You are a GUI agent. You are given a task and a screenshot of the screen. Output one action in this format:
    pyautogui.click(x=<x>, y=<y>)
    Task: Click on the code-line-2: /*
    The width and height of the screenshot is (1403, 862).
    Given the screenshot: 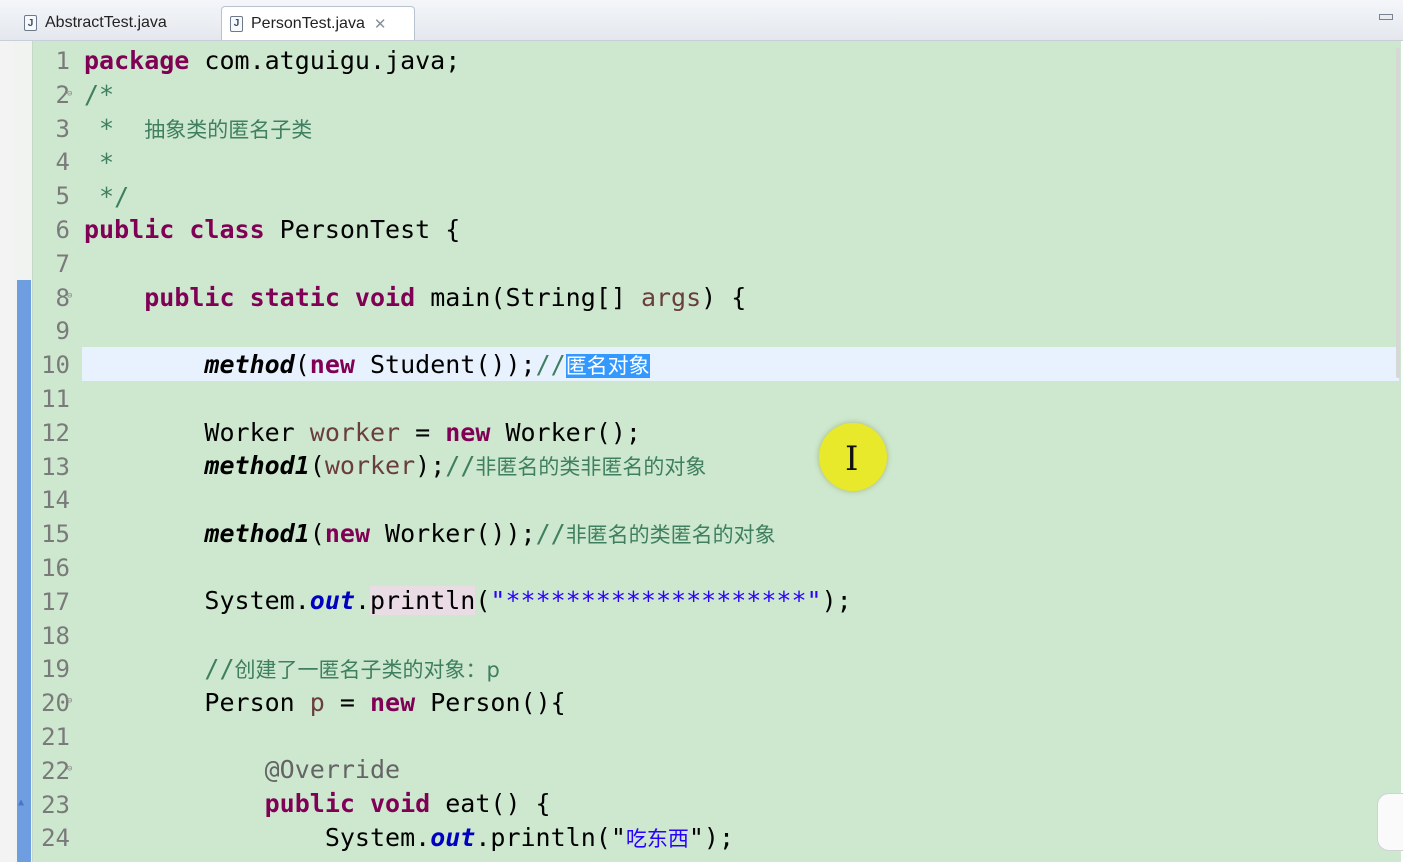 What is the action you would take?
    pyautogui.click(x=99, y=95)
    